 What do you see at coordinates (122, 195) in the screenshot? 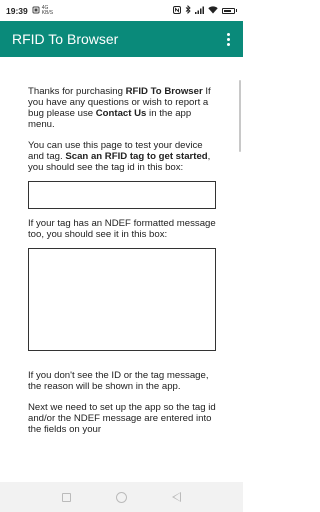
I see `tag-id-box` at bounding box center [122, 195].